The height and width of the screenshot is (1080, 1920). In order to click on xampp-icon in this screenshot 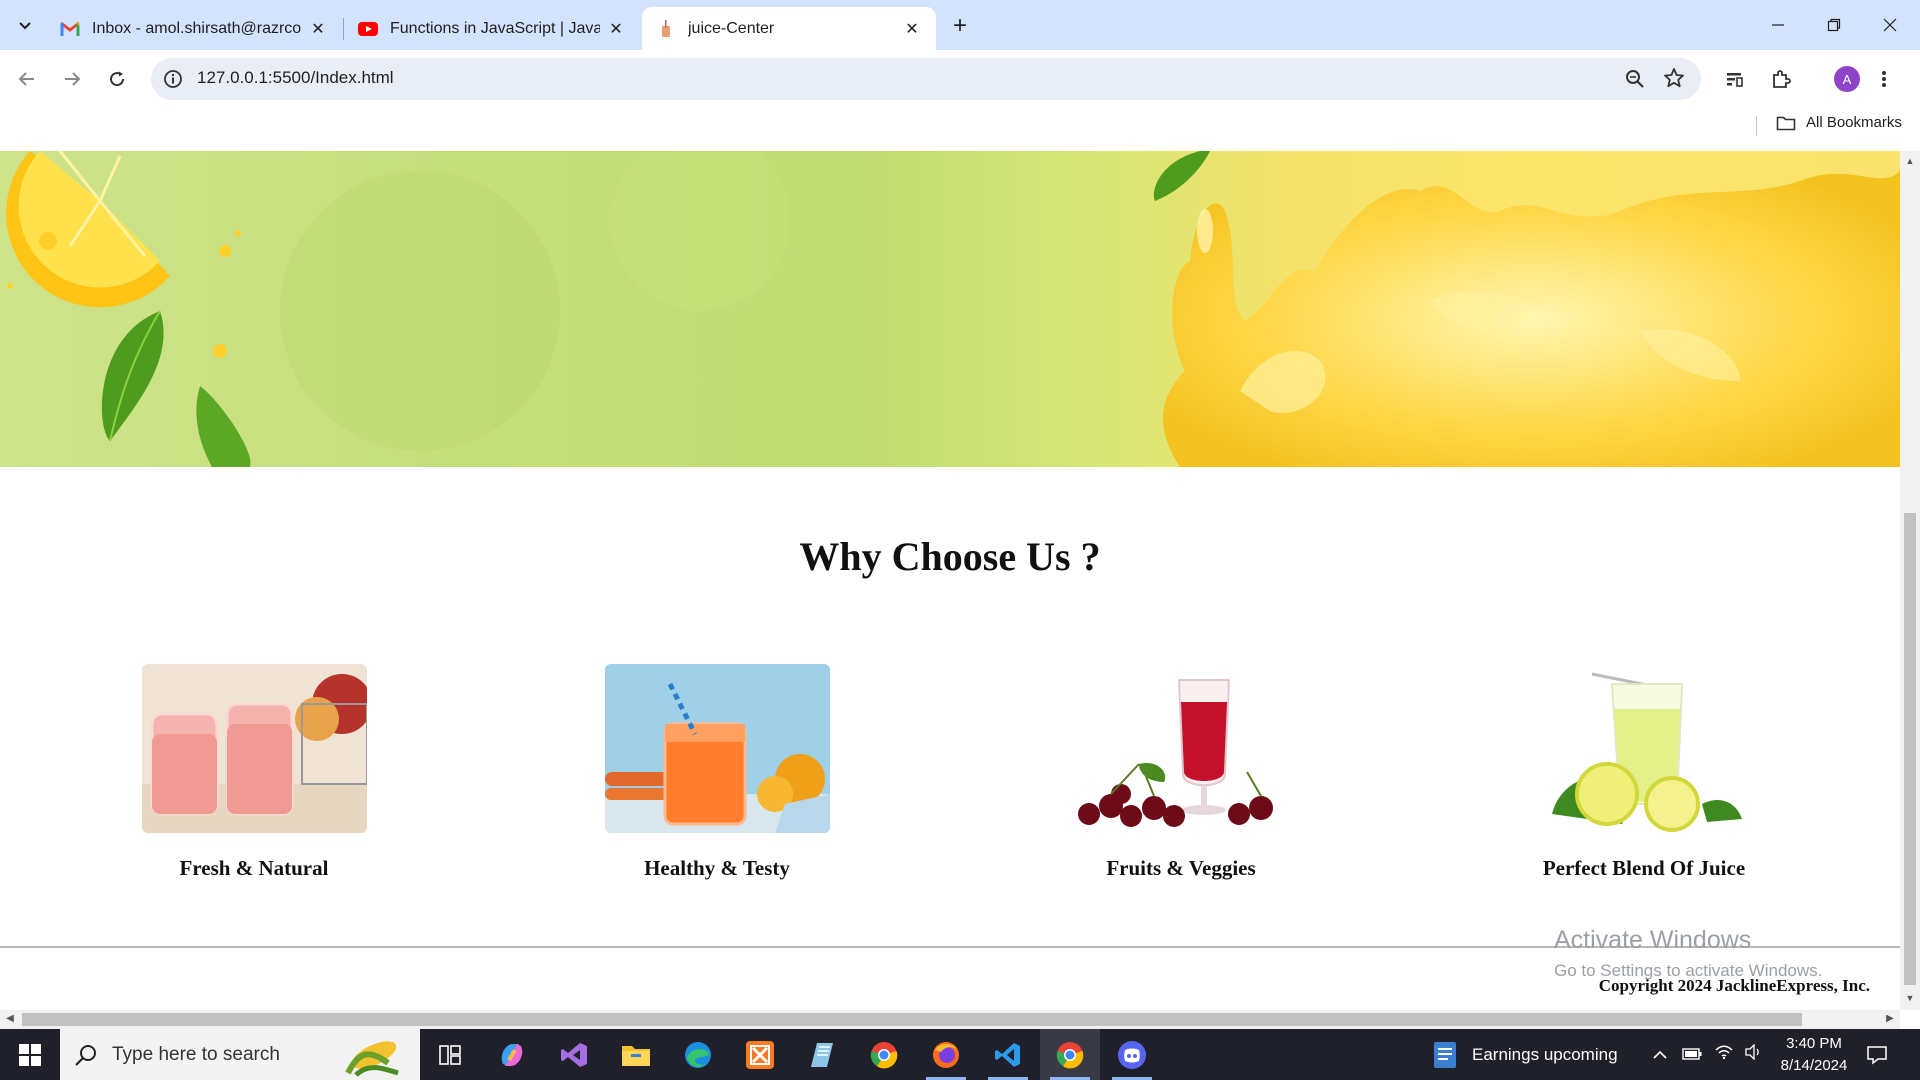, I will do `click(760, 1054)`.